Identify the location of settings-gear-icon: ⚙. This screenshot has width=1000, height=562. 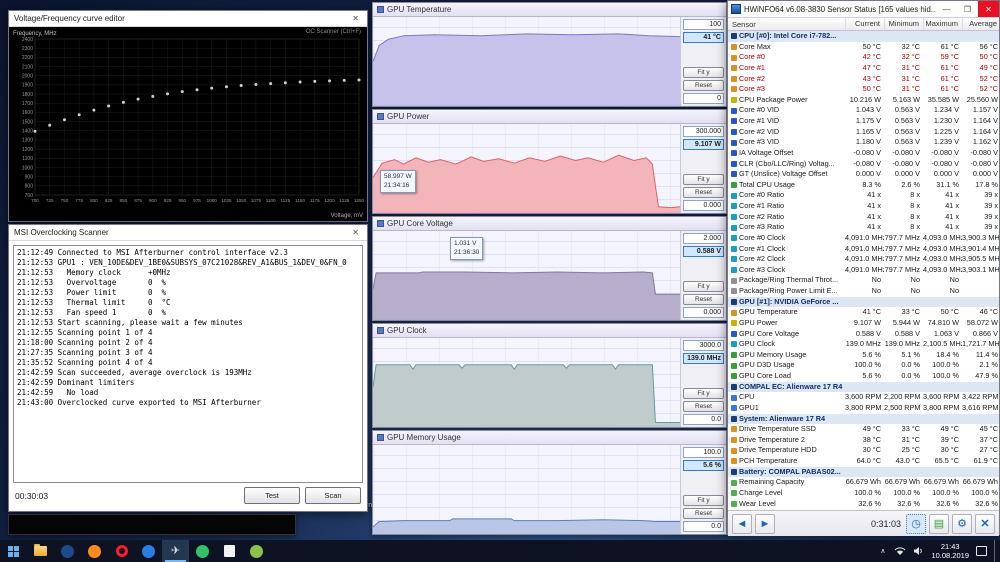
(962, 523).